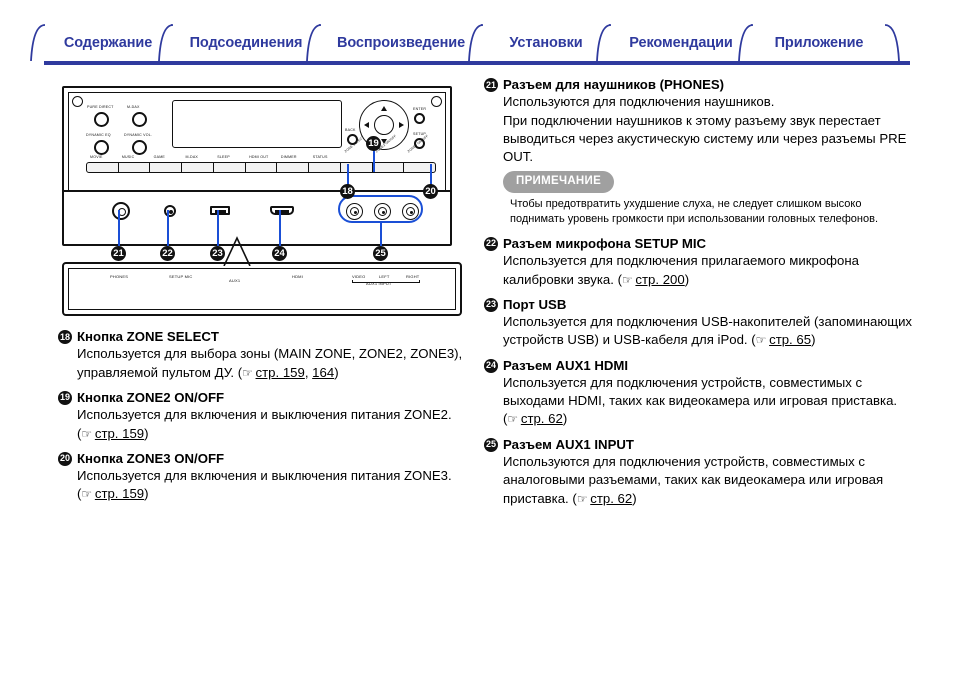 Image resolution: width=954 pixels, height=673 pixels. What do you see at coordinates (139, 147) in the screenshot?
I see `knob-dynamic-vol` at bounding box center [139, 147].